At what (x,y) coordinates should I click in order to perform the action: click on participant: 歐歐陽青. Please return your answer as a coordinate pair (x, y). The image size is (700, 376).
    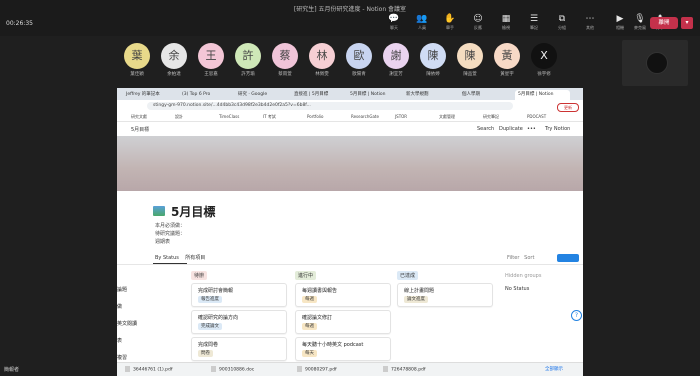
    Looking at the image, I should click on (359, 61).